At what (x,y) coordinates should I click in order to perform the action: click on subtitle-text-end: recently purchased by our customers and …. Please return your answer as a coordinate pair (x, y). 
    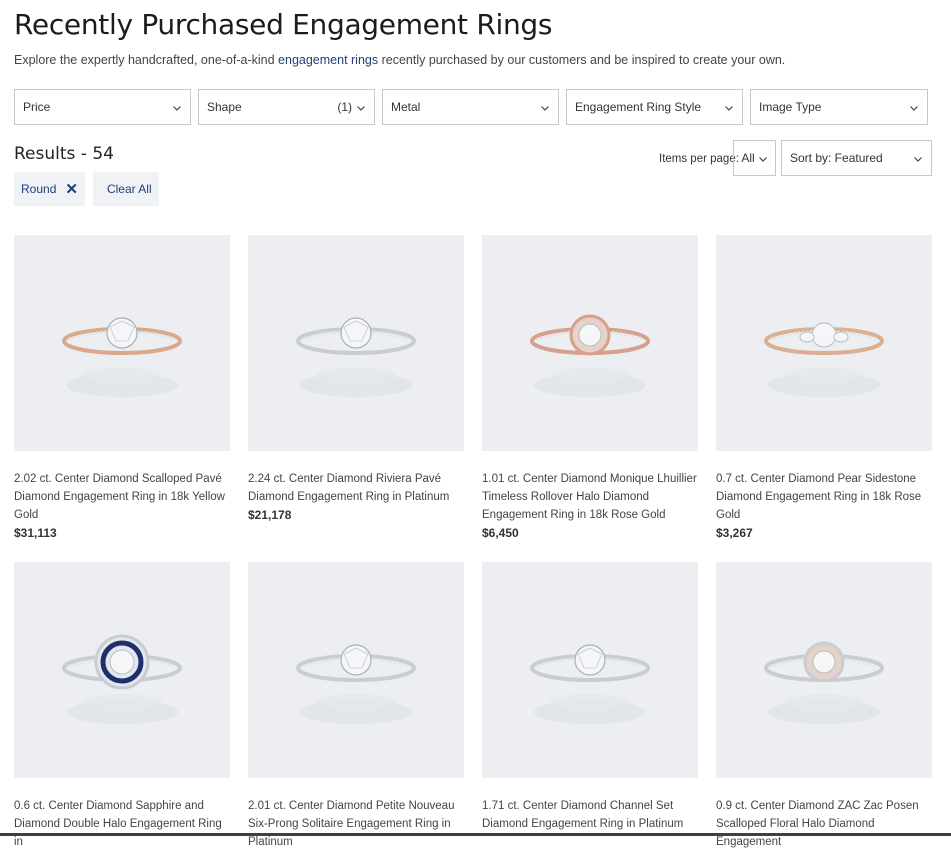
    Looking at the image, I should click on (582, 60).